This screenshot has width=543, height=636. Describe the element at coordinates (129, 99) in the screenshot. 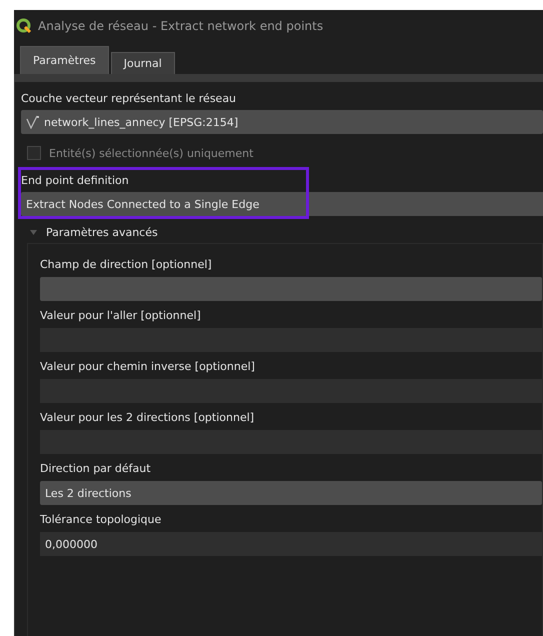

I see `field-label: Couche vecteur représentant le réseau` at that location.